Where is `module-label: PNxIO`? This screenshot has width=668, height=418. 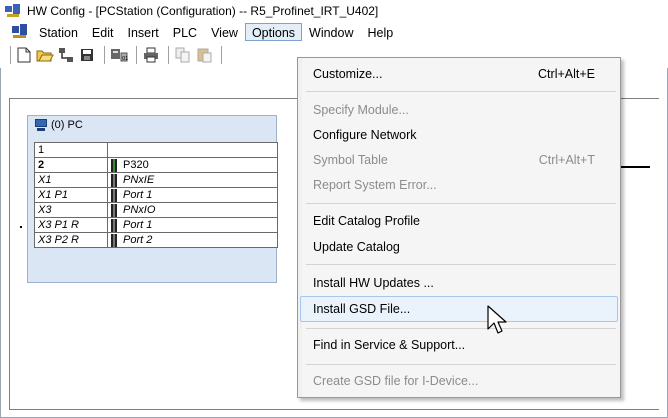 module-label: PNxIO is located at coordinates (139, 210).